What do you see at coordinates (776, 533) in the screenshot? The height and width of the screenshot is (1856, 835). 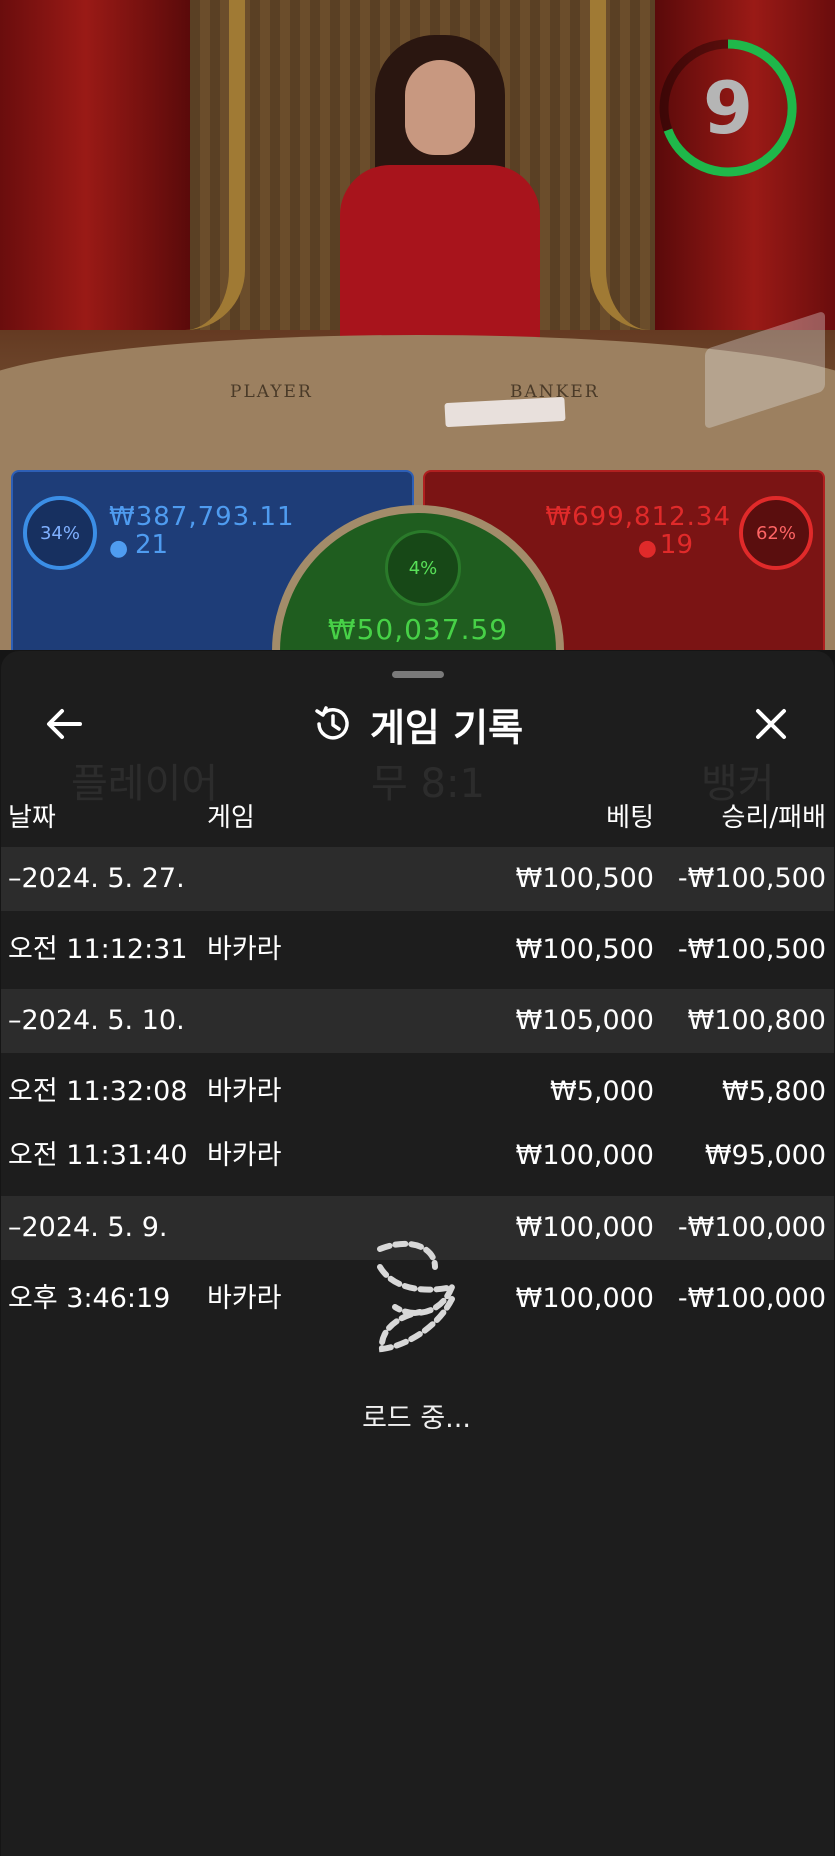 I see `banker-percent-ring: 62%` at bounding box center [776, 533].